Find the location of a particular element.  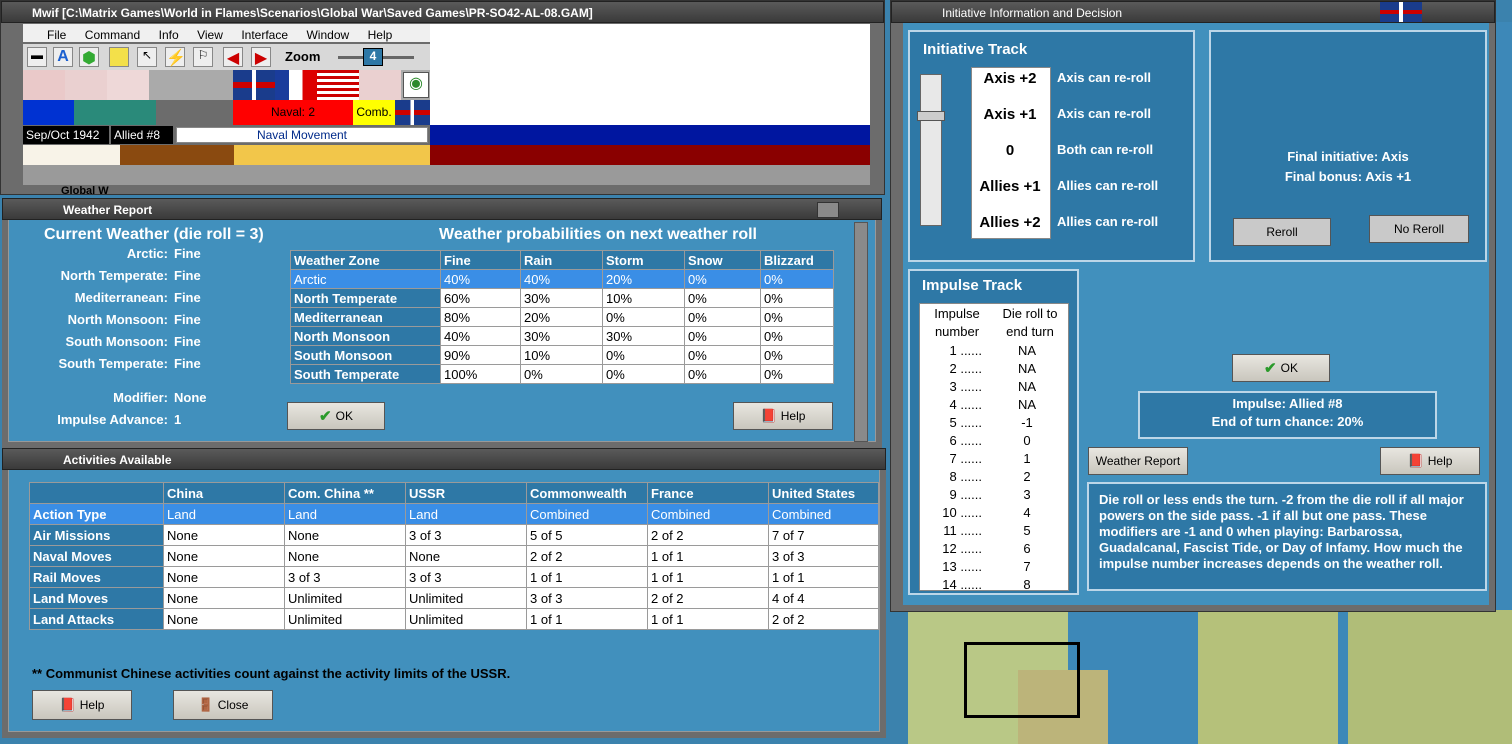

weather-help-button: 📕 Help is located at coordinates (783, 416).